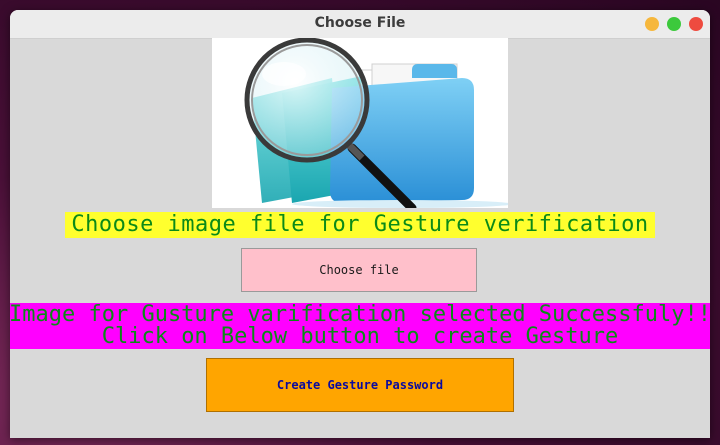 The width and height of the screenshot is (720, 445). I want to click on close-button, so click(696, 24).